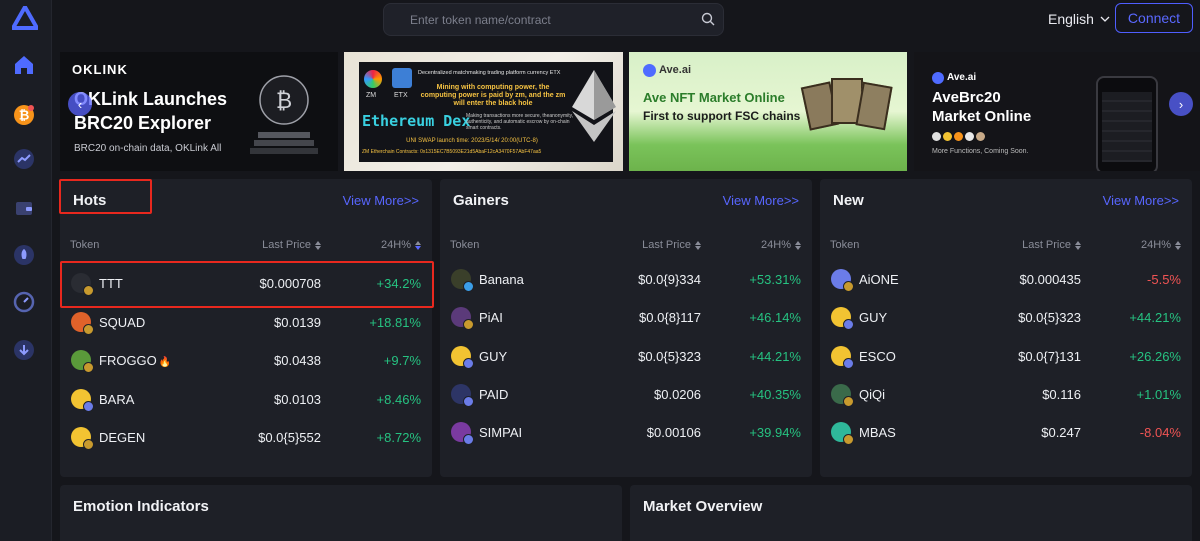  What do you see at coordinates (1061, 433) in the screenshot?
I see `token-price: $0.247` at bounding box center [1061, 433].